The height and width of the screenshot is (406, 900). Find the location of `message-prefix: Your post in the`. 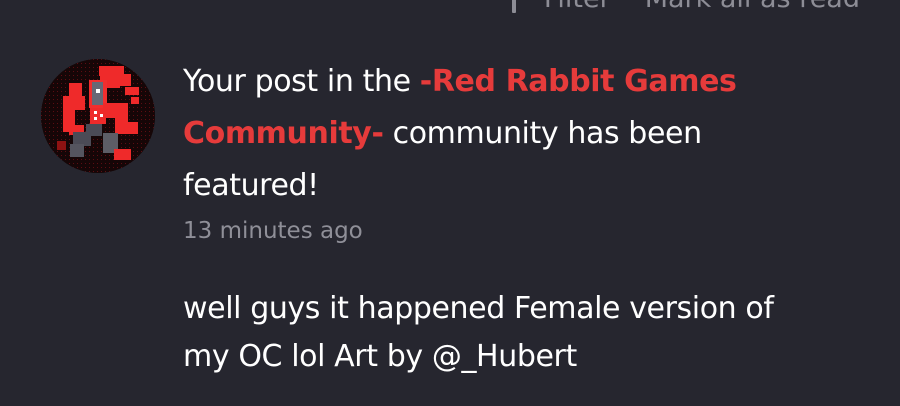

message-prefix: Your post in the is located at coordinates (301, 81).